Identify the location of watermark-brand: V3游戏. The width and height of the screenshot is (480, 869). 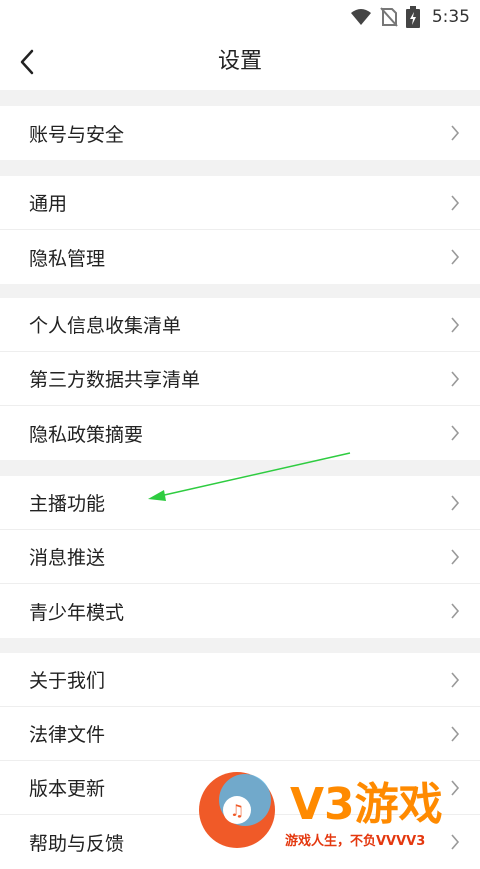
(366, 804).